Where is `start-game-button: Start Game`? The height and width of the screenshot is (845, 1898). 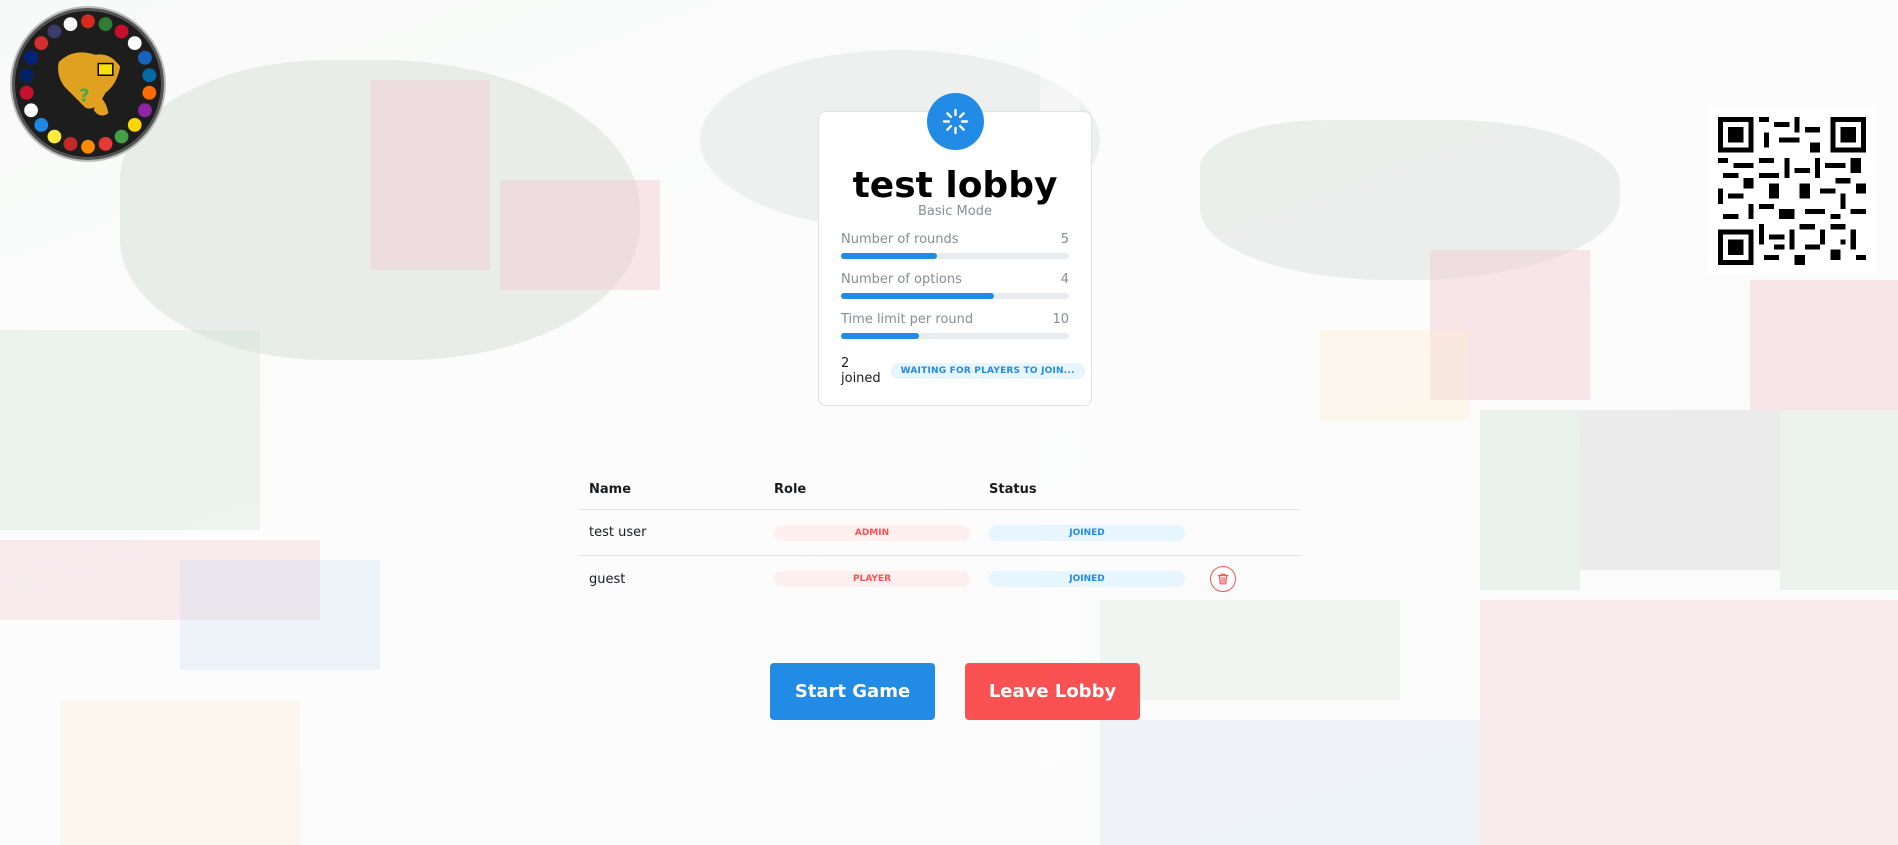 start-game-button: Start Game is located at coordinates (852, 691).